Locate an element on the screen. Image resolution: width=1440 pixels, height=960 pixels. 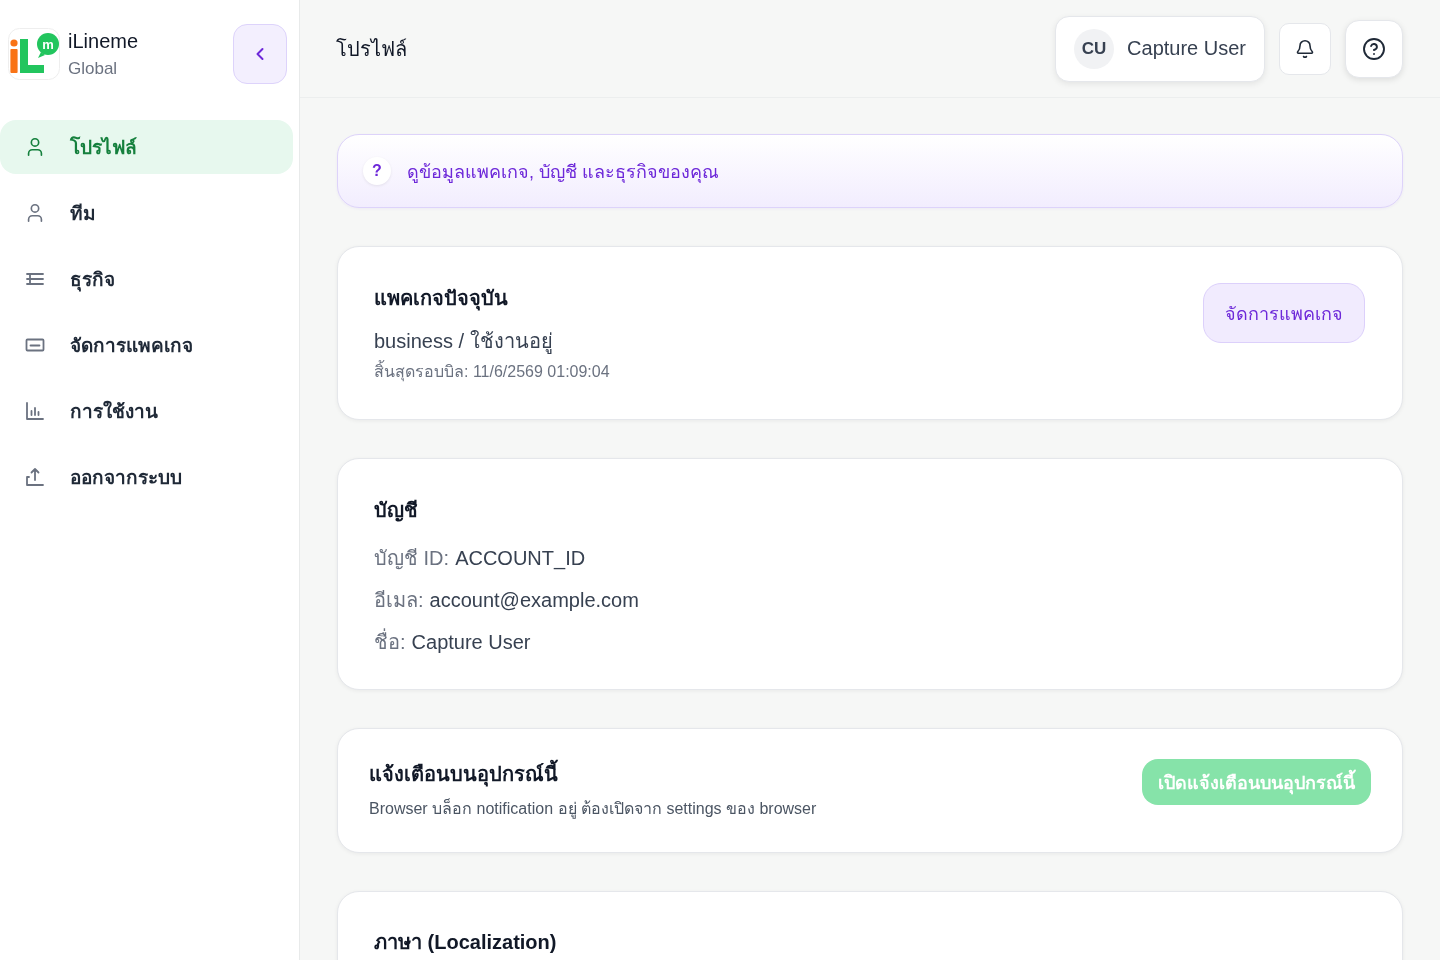
help-button is located at coordinates (1374, 48).